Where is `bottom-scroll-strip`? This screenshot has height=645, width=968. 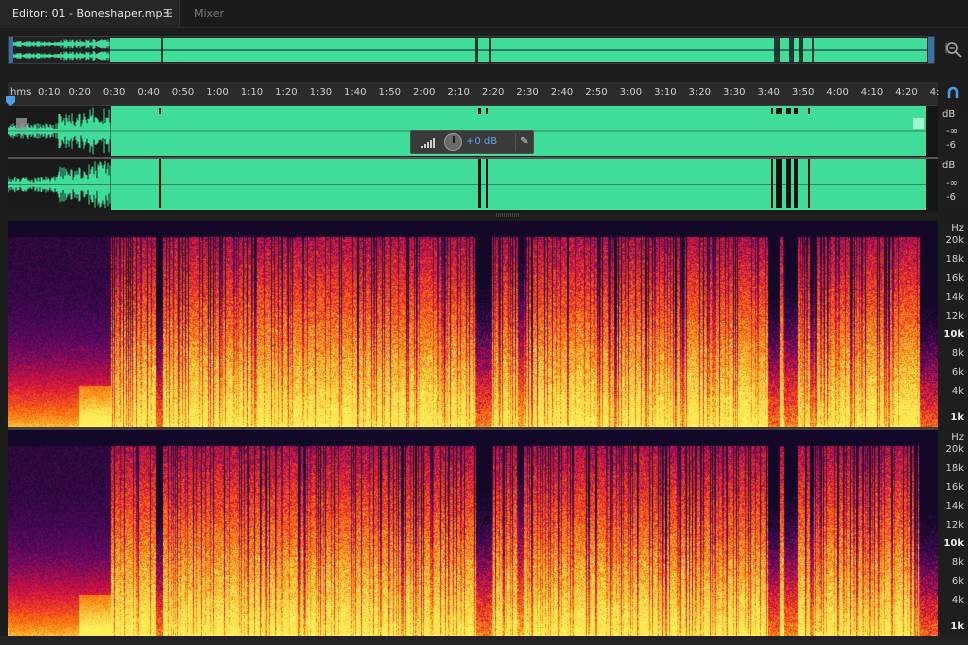 bottom-scroll-strip is located at coordinates (484, 640).